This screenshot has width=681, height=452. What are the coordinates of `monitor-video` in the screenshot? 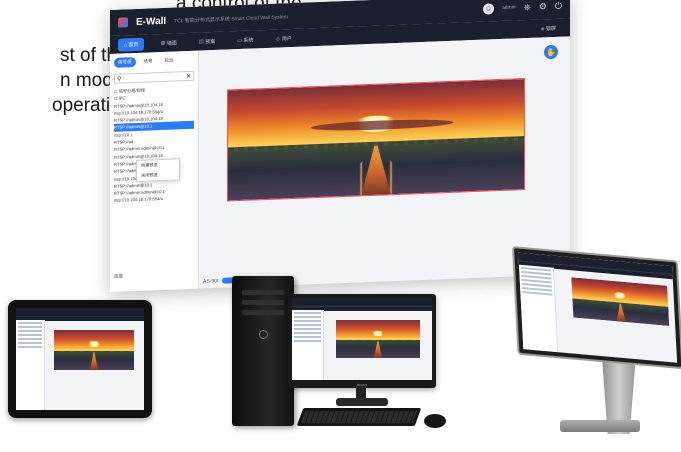 It's located at (378, 339).